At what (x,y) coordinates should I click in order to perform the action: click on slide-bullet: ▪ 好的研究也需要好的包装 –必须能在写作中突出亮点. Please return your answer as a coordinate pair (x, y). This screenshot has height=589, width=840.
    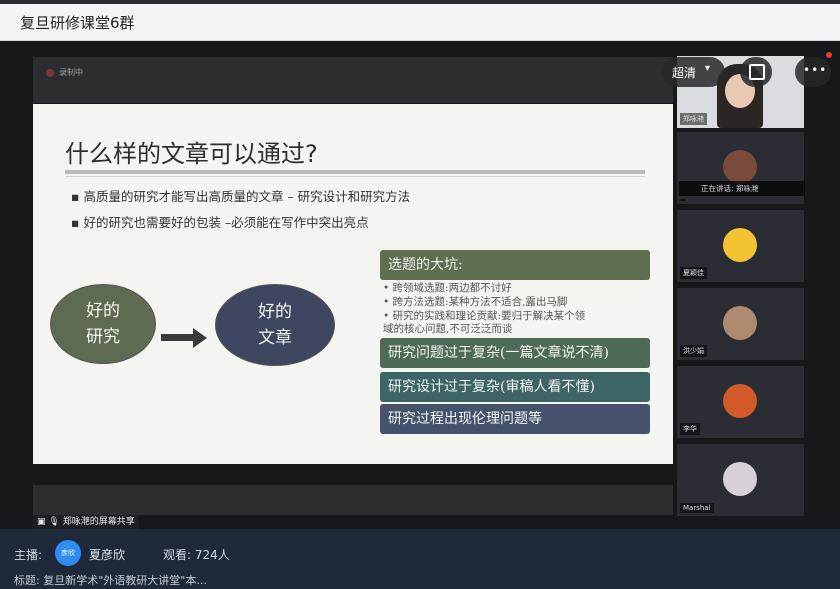
    Looking at the image, I should click on (220, 222).